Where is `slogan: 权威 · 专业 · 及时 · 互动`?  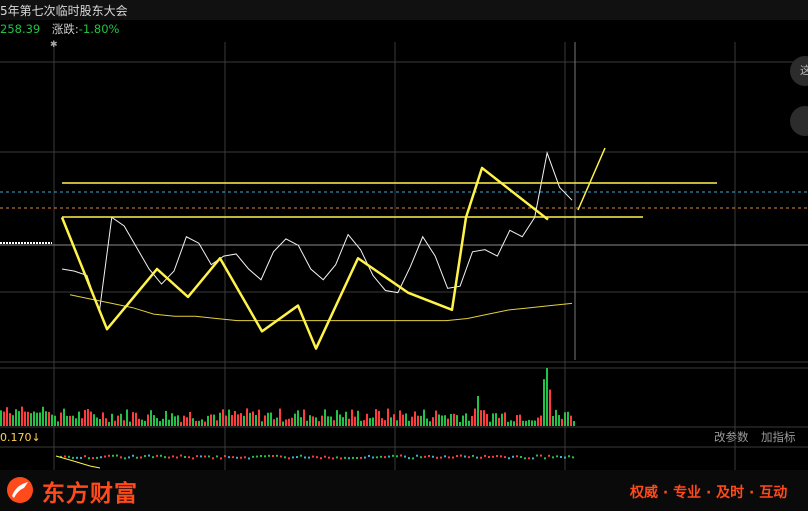 slogan: 权威 · 专业 · 及时 · 互动 is located at coordinates (709, 493).